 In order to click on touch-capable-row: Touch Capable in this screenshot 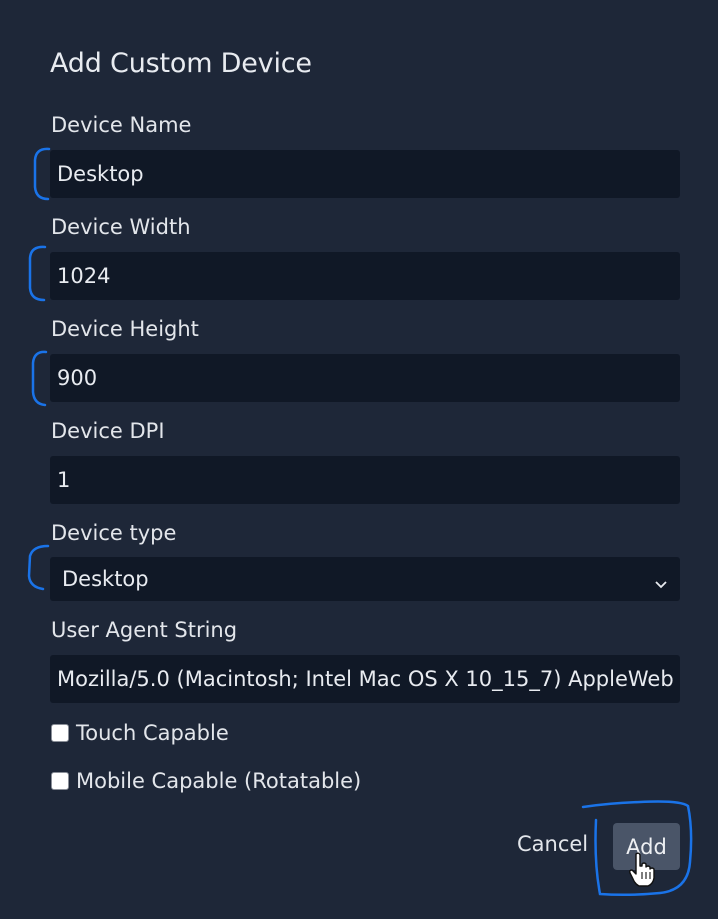, I will do `click(140, 733)`.